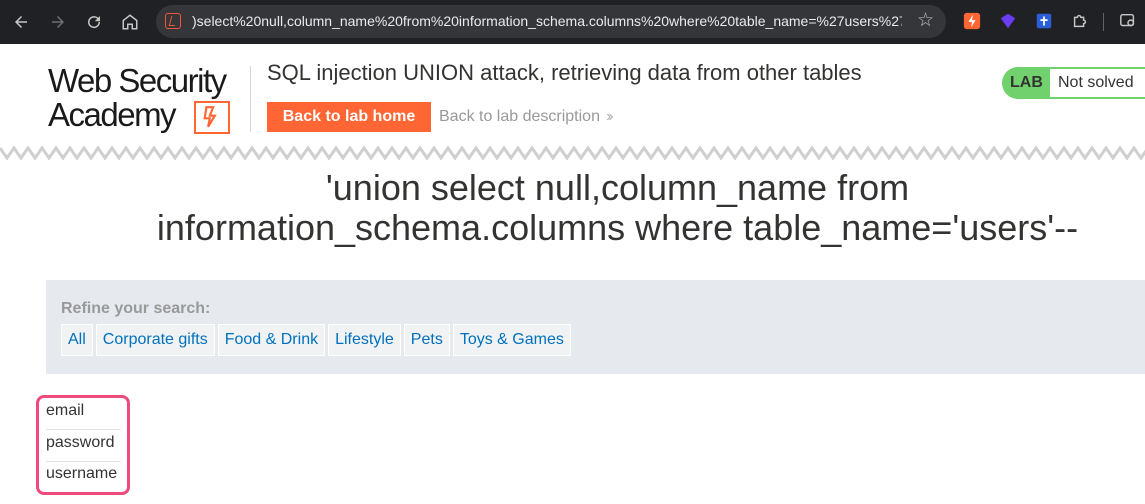 This screenshot has width=1145, height=504. I want to click on reload-icon, so click(94, 22).